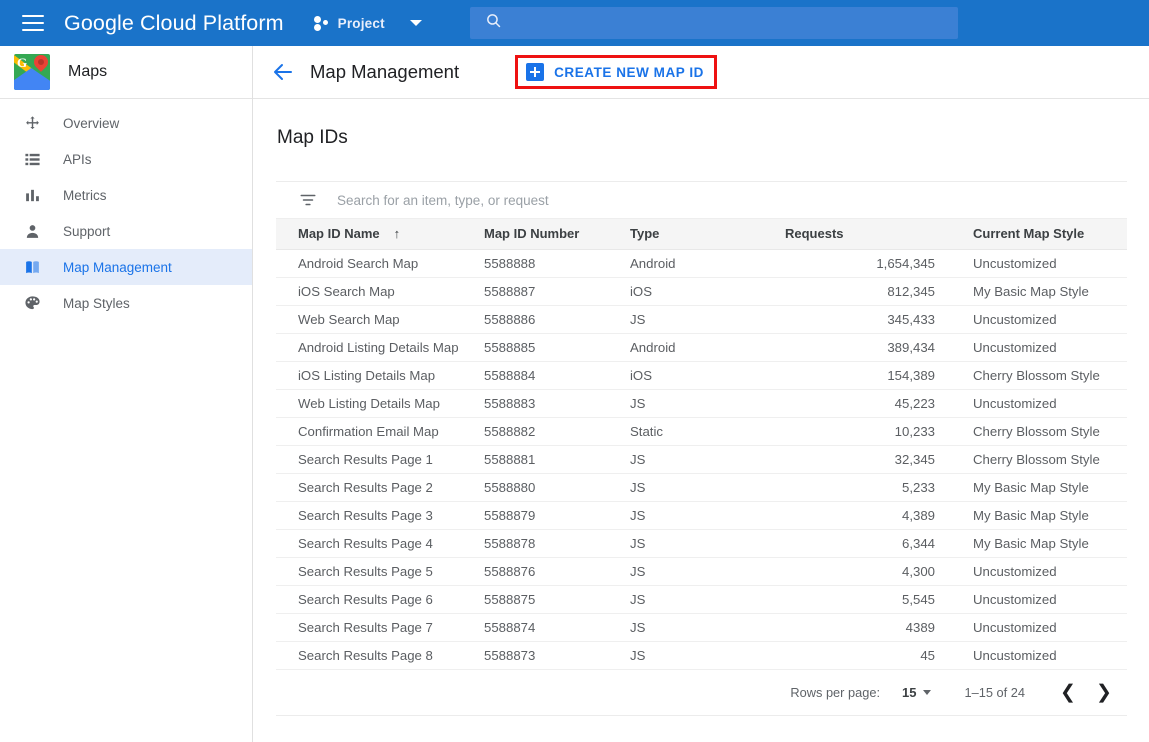  Describe the element at coordinates (33, 23) in the screenshot. I see `hamburger-icon` at that location.